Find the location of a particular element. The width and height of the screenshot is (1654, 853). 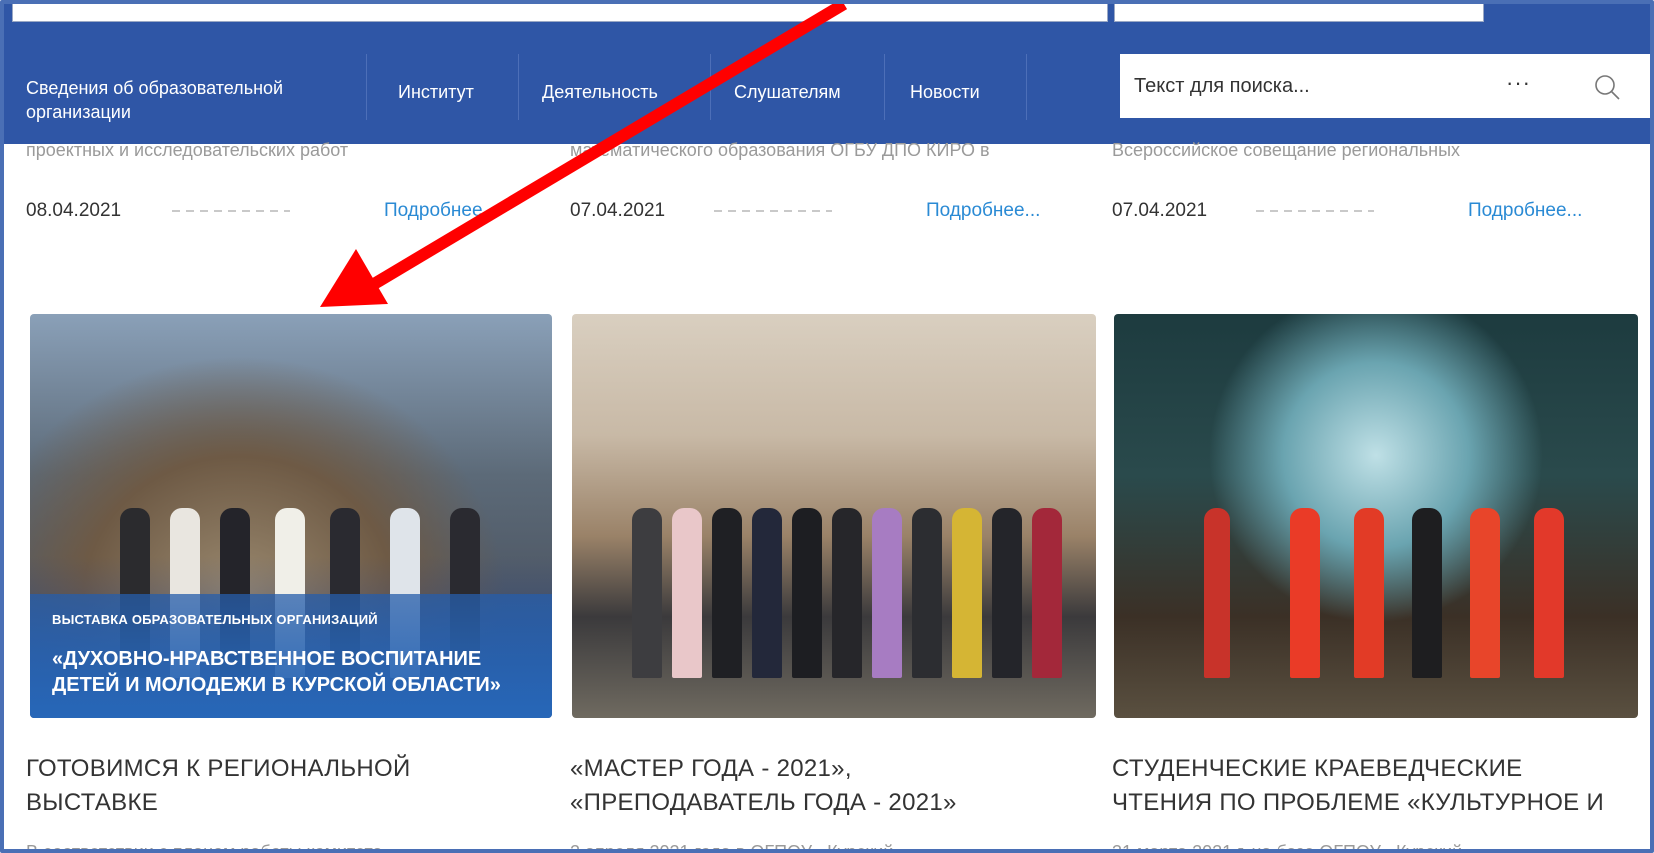

banner-caption: ВЫСТАВКА ОБРАЗОВАТЕЛЬНЫХ ОРГАНИЗАЦИЙ is located at coordinates (215, 619).